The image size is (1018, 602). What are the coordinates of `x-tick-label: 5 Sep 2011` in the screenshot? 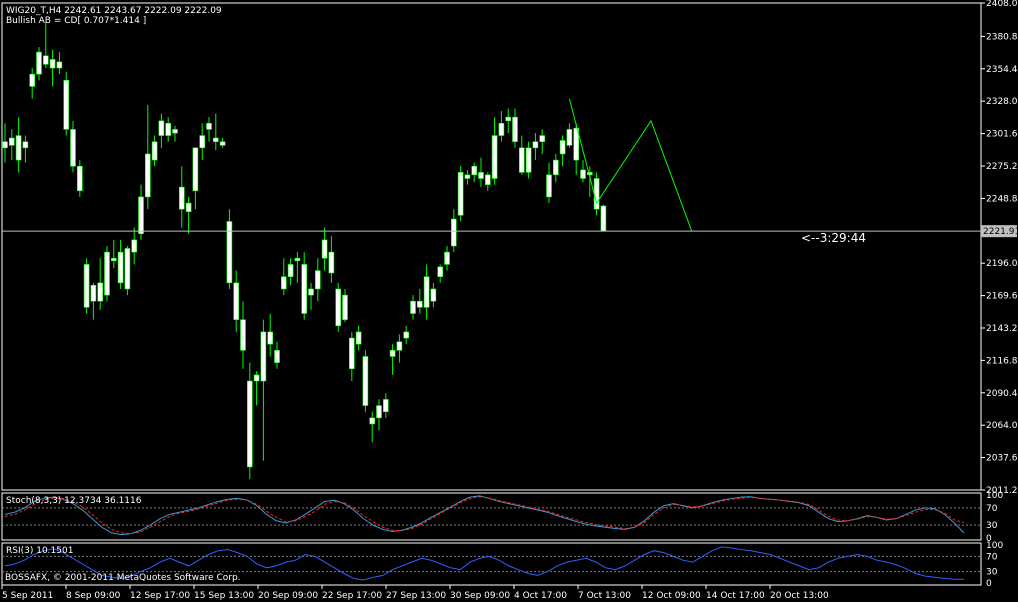 It's located at (27, 596).